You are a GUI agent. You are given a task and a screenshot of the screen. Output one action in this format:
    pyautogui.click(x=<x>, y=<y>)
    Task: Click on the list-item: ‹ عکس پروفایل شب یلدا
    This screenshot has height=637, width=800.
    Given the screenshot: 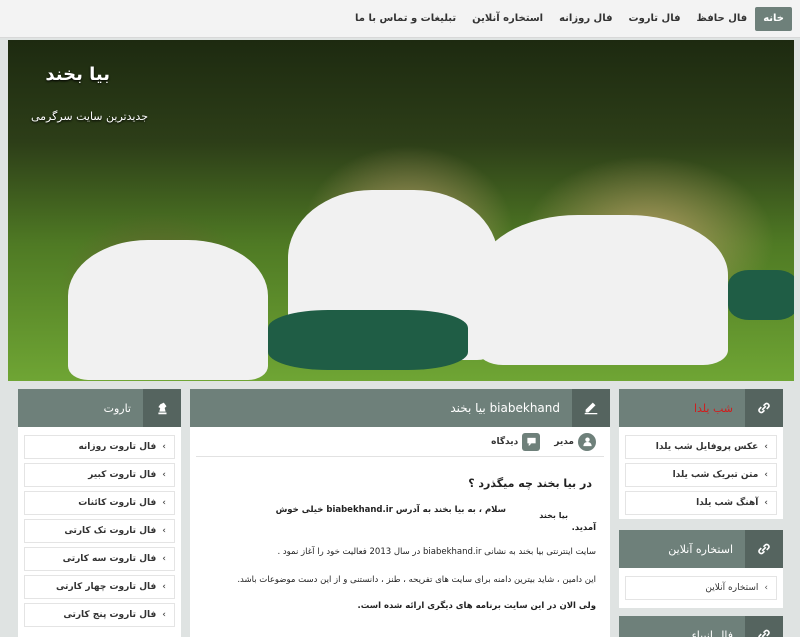 What is the action you would take?
    pyautogui.click(x=701, y=447)
    